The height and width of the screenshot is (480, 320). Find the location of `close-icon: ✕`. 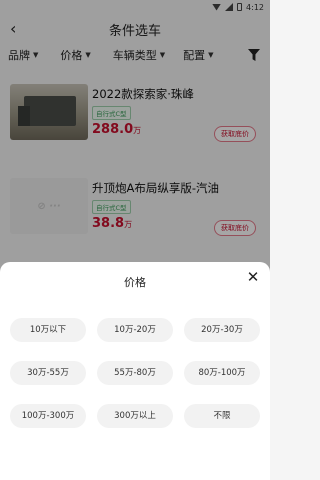

close-icon: ✕ is located at coordinates (253, 277).